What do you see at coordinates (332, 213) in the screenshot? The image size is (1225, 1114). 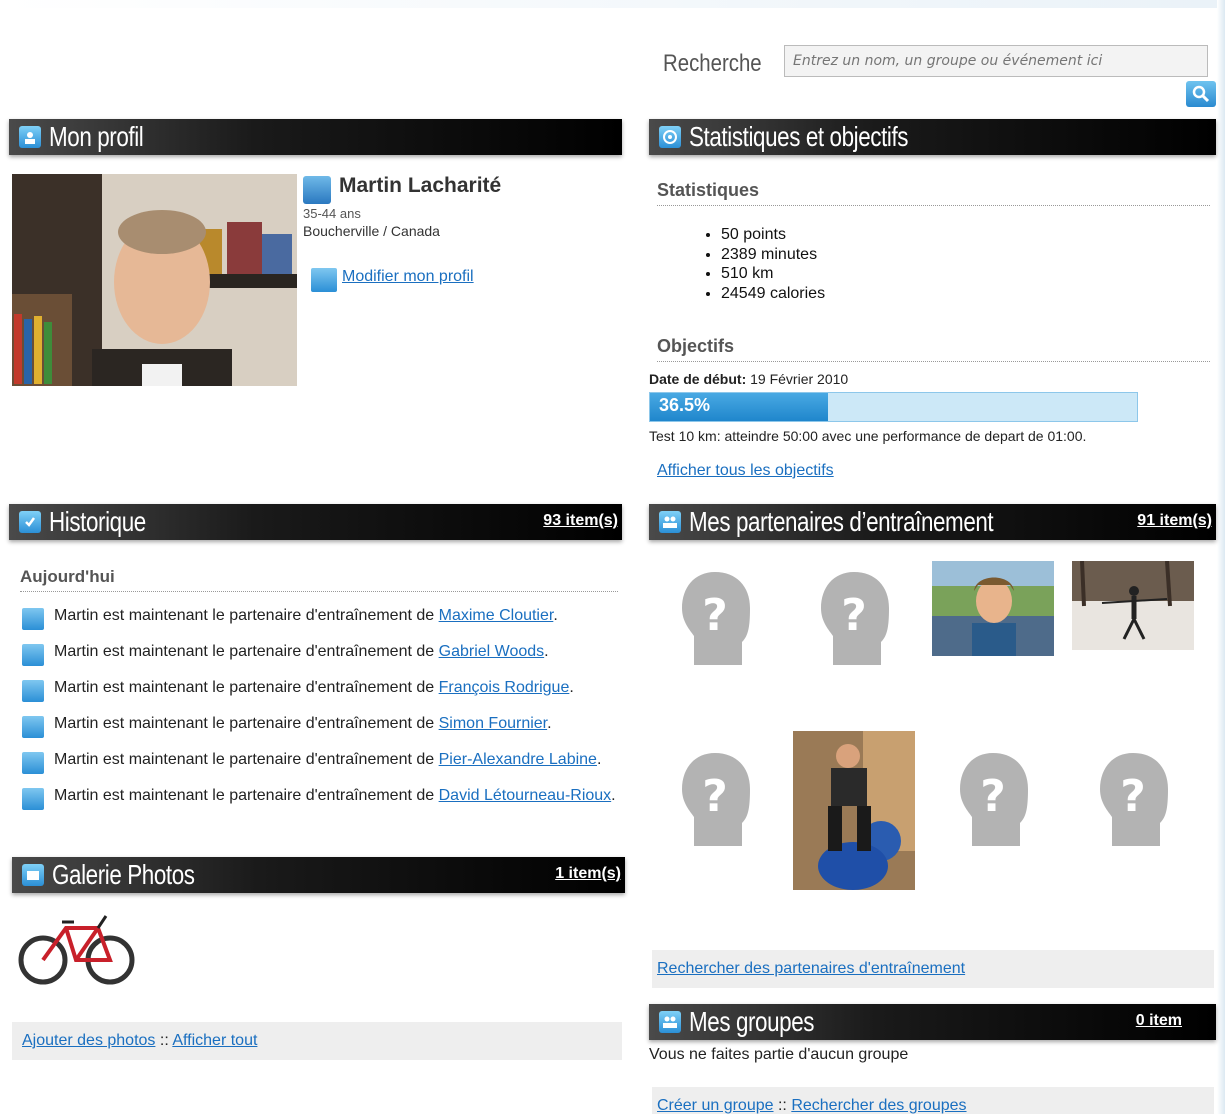 I see `profile-age: 35-44 ans` at bounding box center [332, 213].